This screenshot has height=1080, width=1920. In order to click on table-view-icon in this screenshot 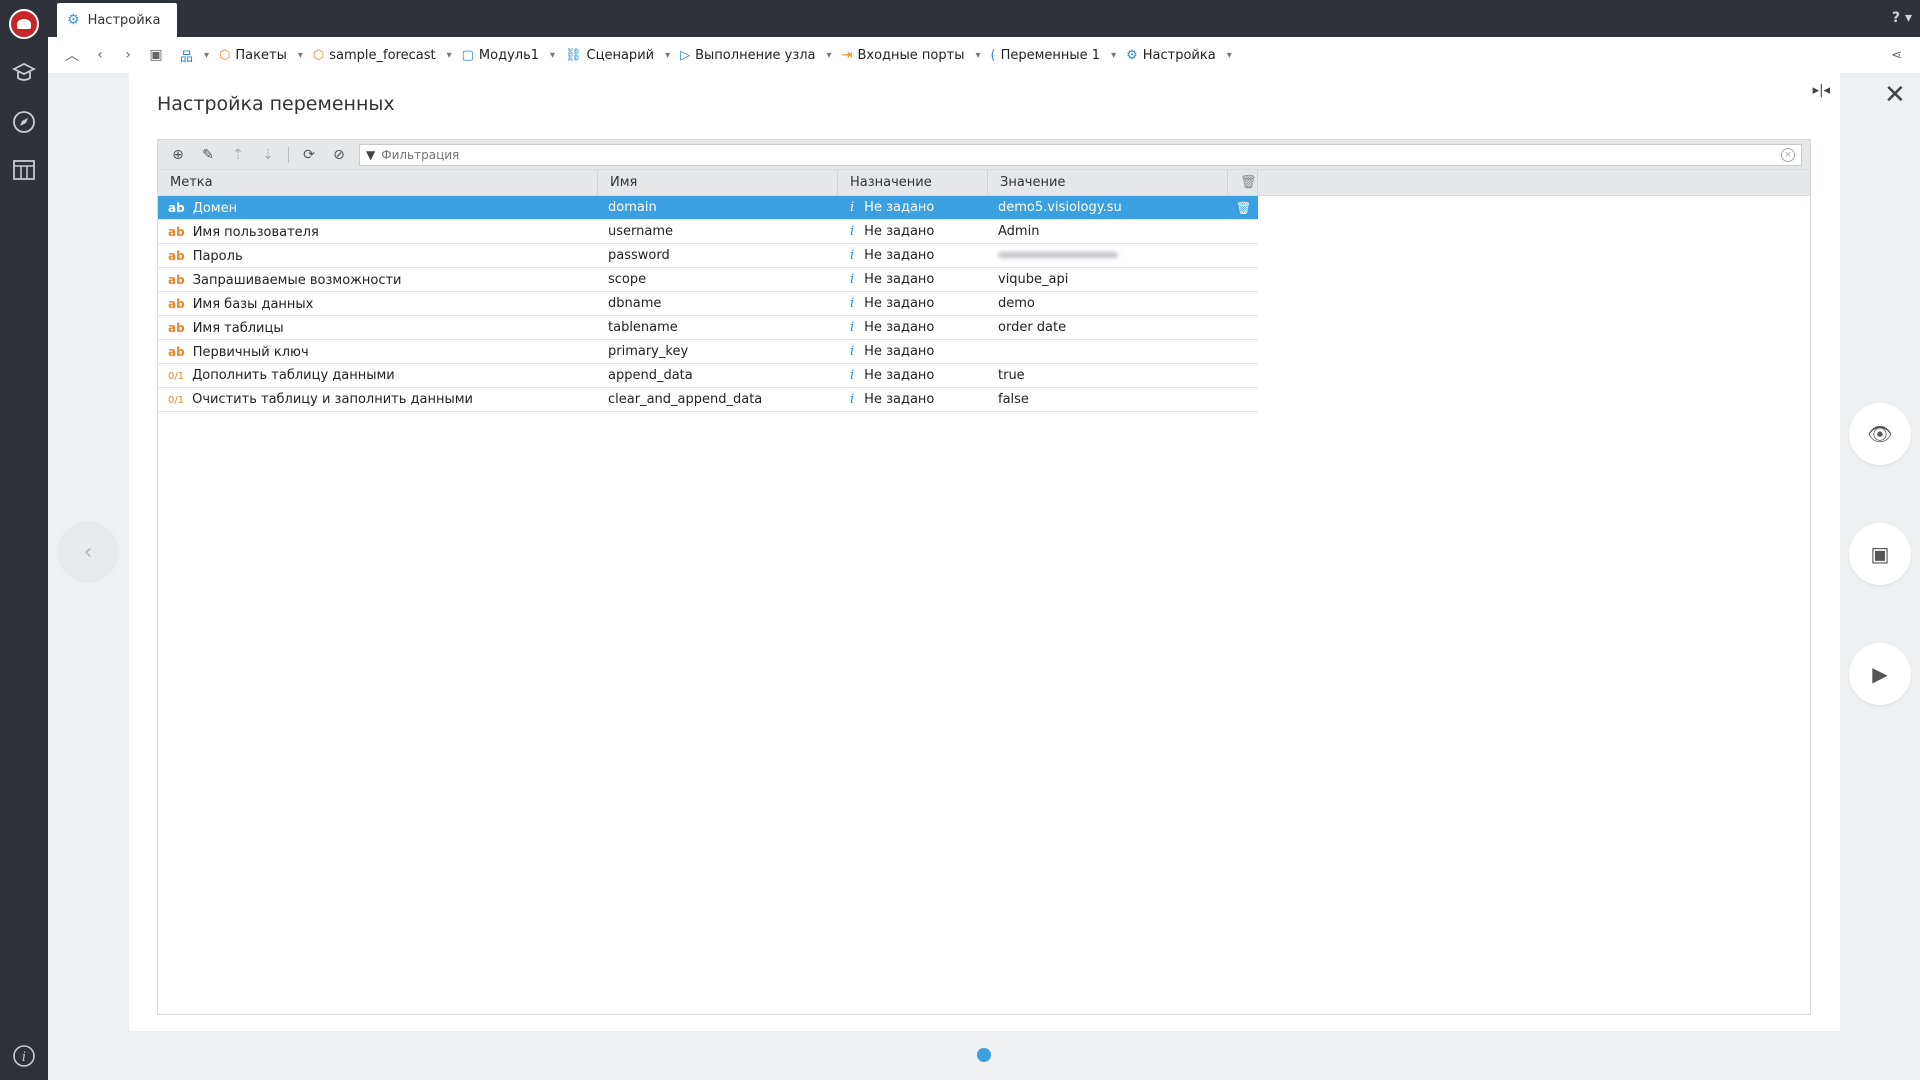, I will do `click(24, 170)`.